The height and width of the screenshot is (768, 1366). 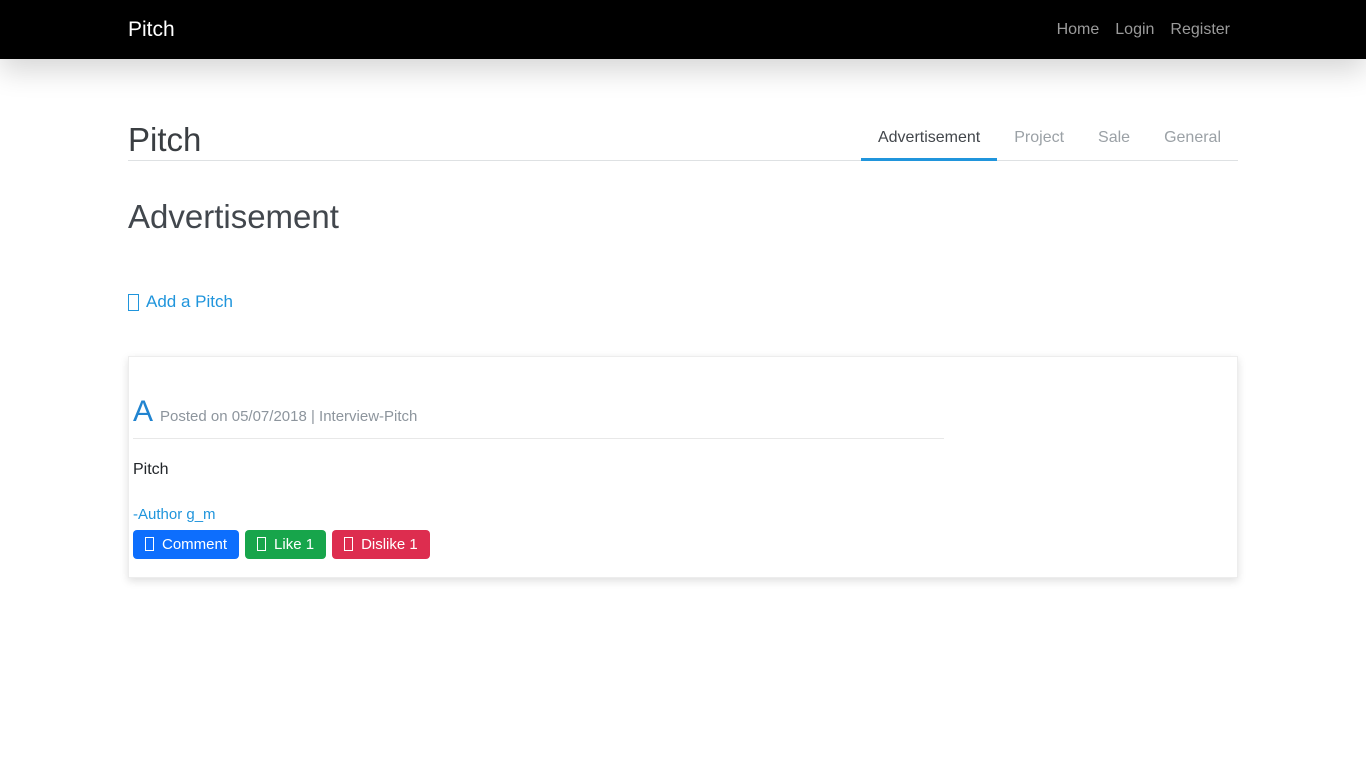 I want to click on post-meta: Posted on 05/07/2018 | Interview-Pitch, so click(x=289, y=416).